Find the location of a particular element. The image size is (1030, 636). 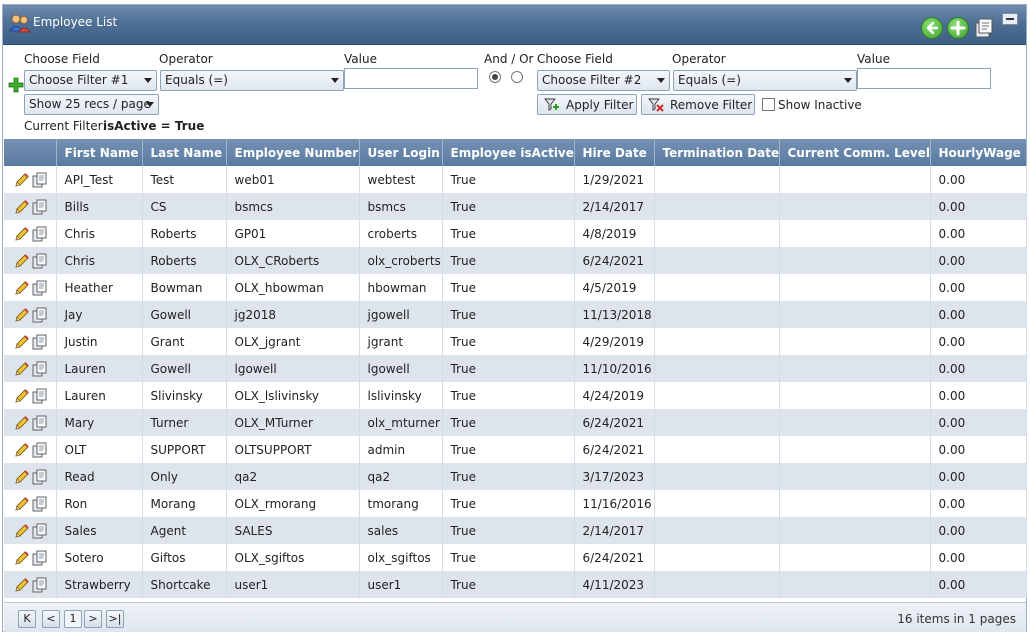

cell-user-login: hbowman is located at coordinates (401, 287).